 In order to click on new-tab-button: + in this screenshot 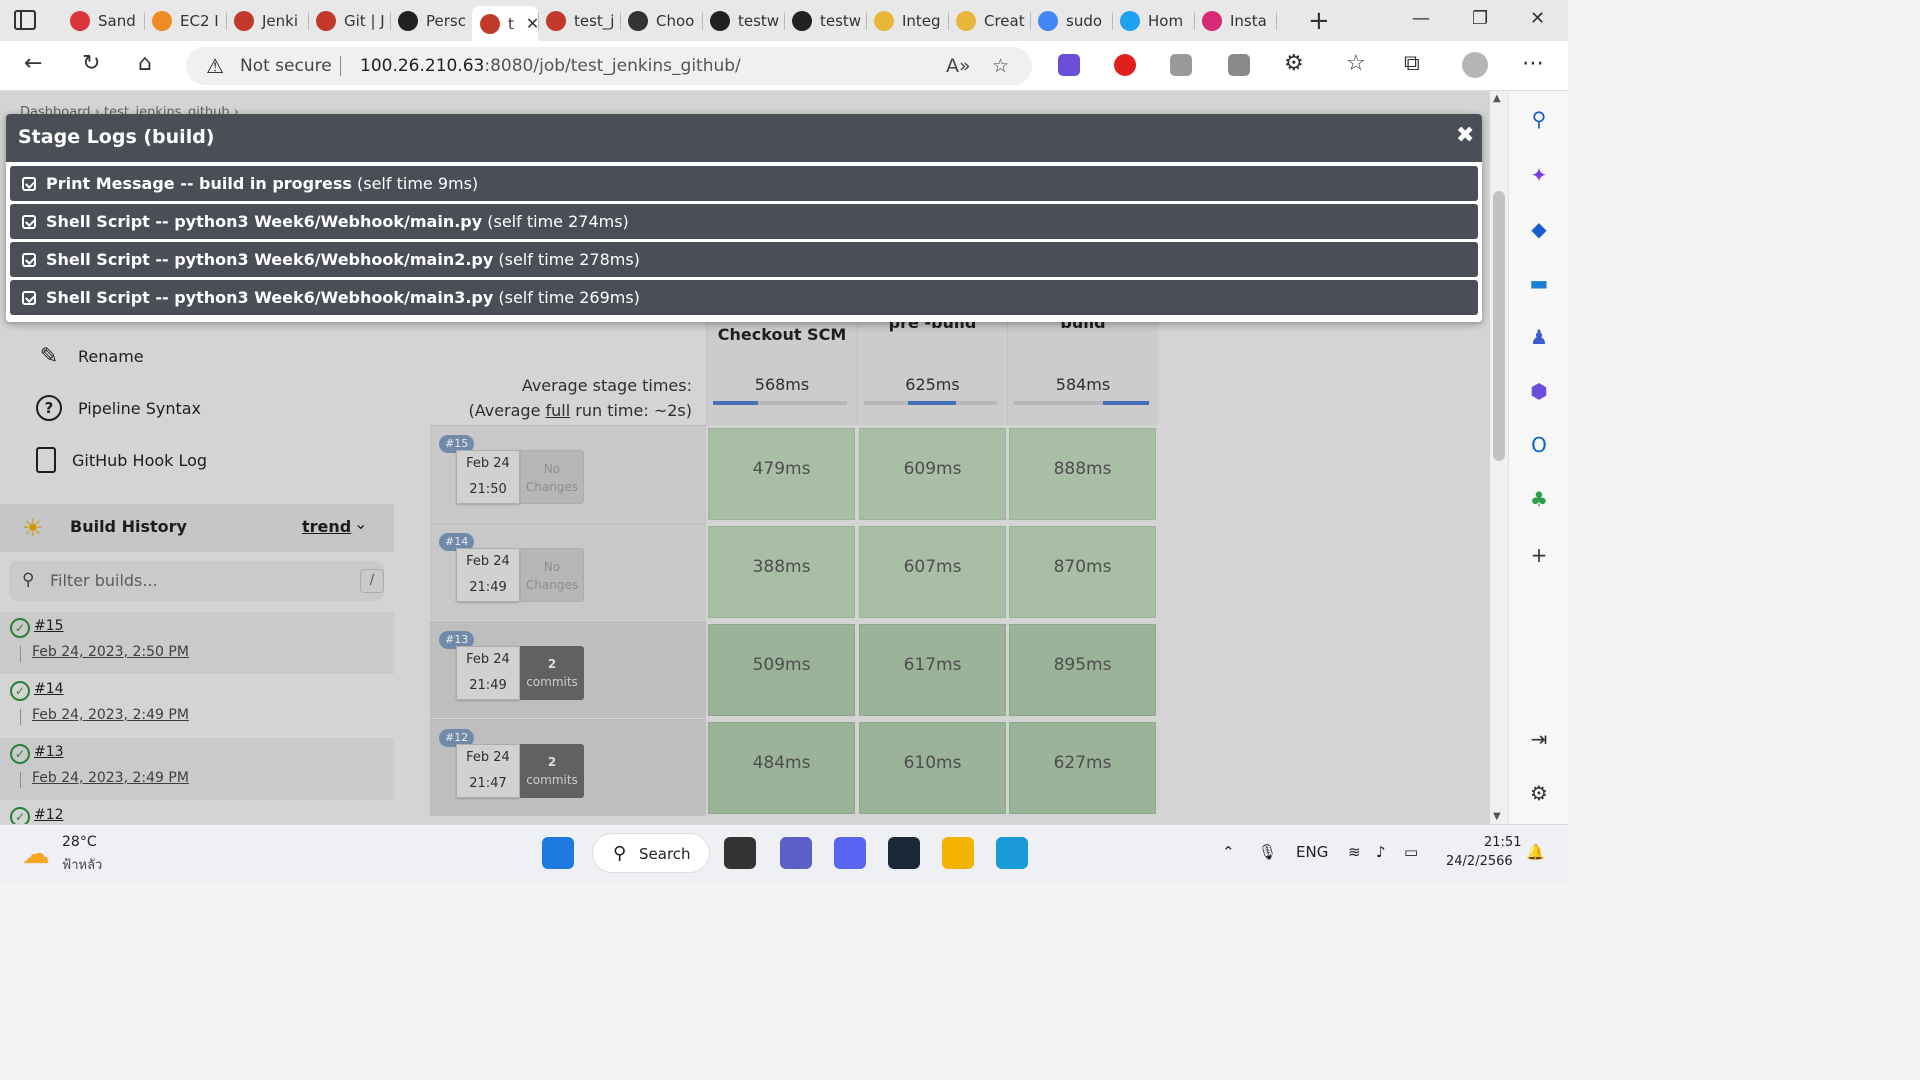, I will do `click(1319, 21)`.